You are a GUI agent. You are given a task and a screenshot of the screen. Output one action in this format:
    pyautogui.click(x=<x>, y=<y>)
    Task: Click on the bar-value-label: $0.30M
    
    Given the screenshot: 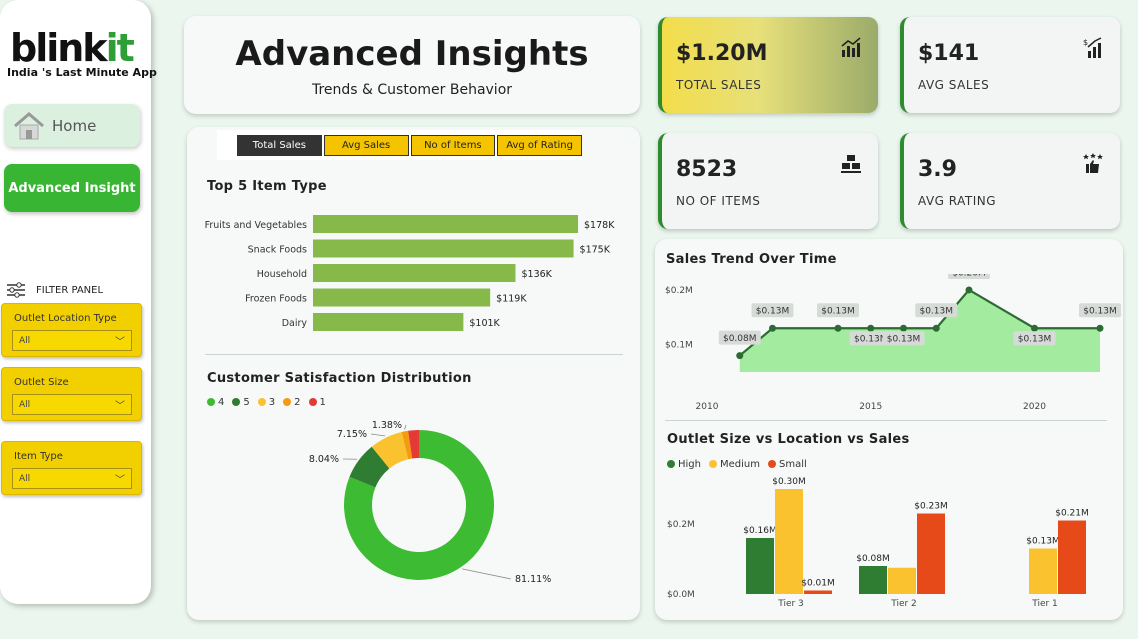 What is the action you would take?
    pyautogui.click(x=789, y=482)
    